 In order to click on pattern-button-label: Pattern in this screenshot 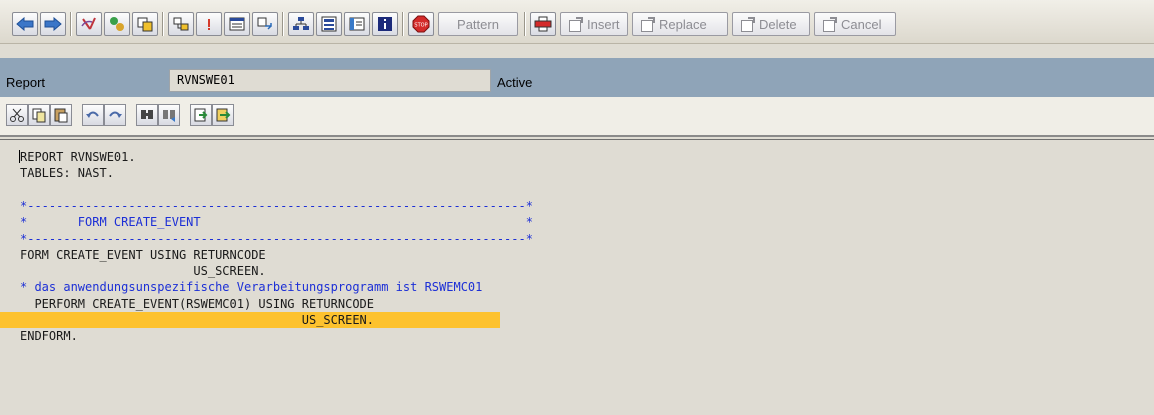, I will do `click(478, 24)`.